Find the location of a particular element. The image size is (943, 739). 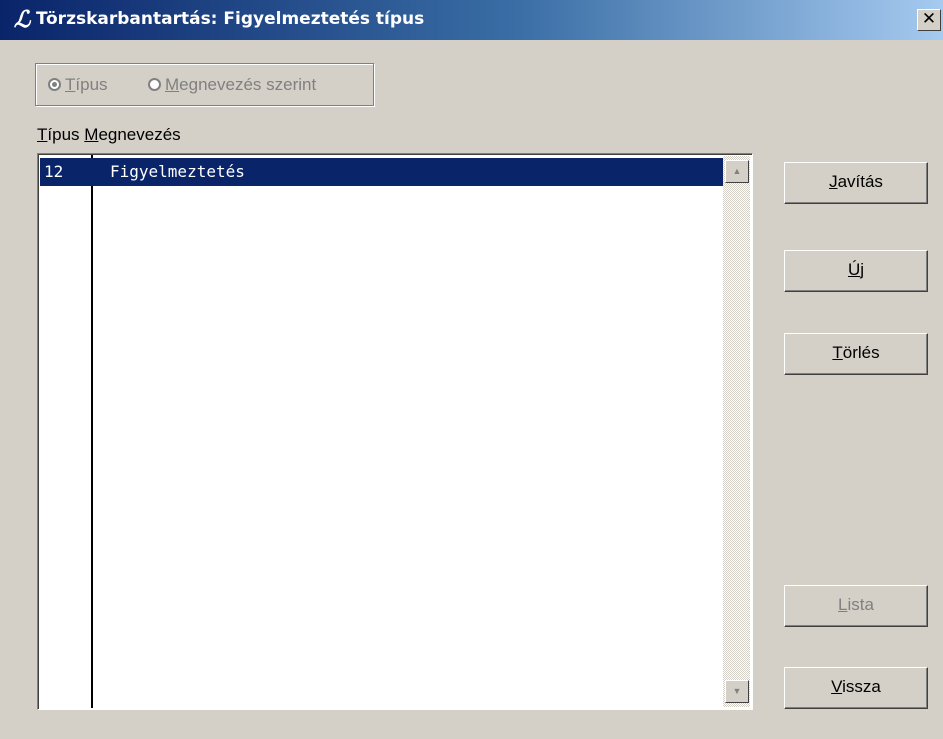

sort-radio-group: Típus Megnevezés szerint is located at coordinates (204, 84).